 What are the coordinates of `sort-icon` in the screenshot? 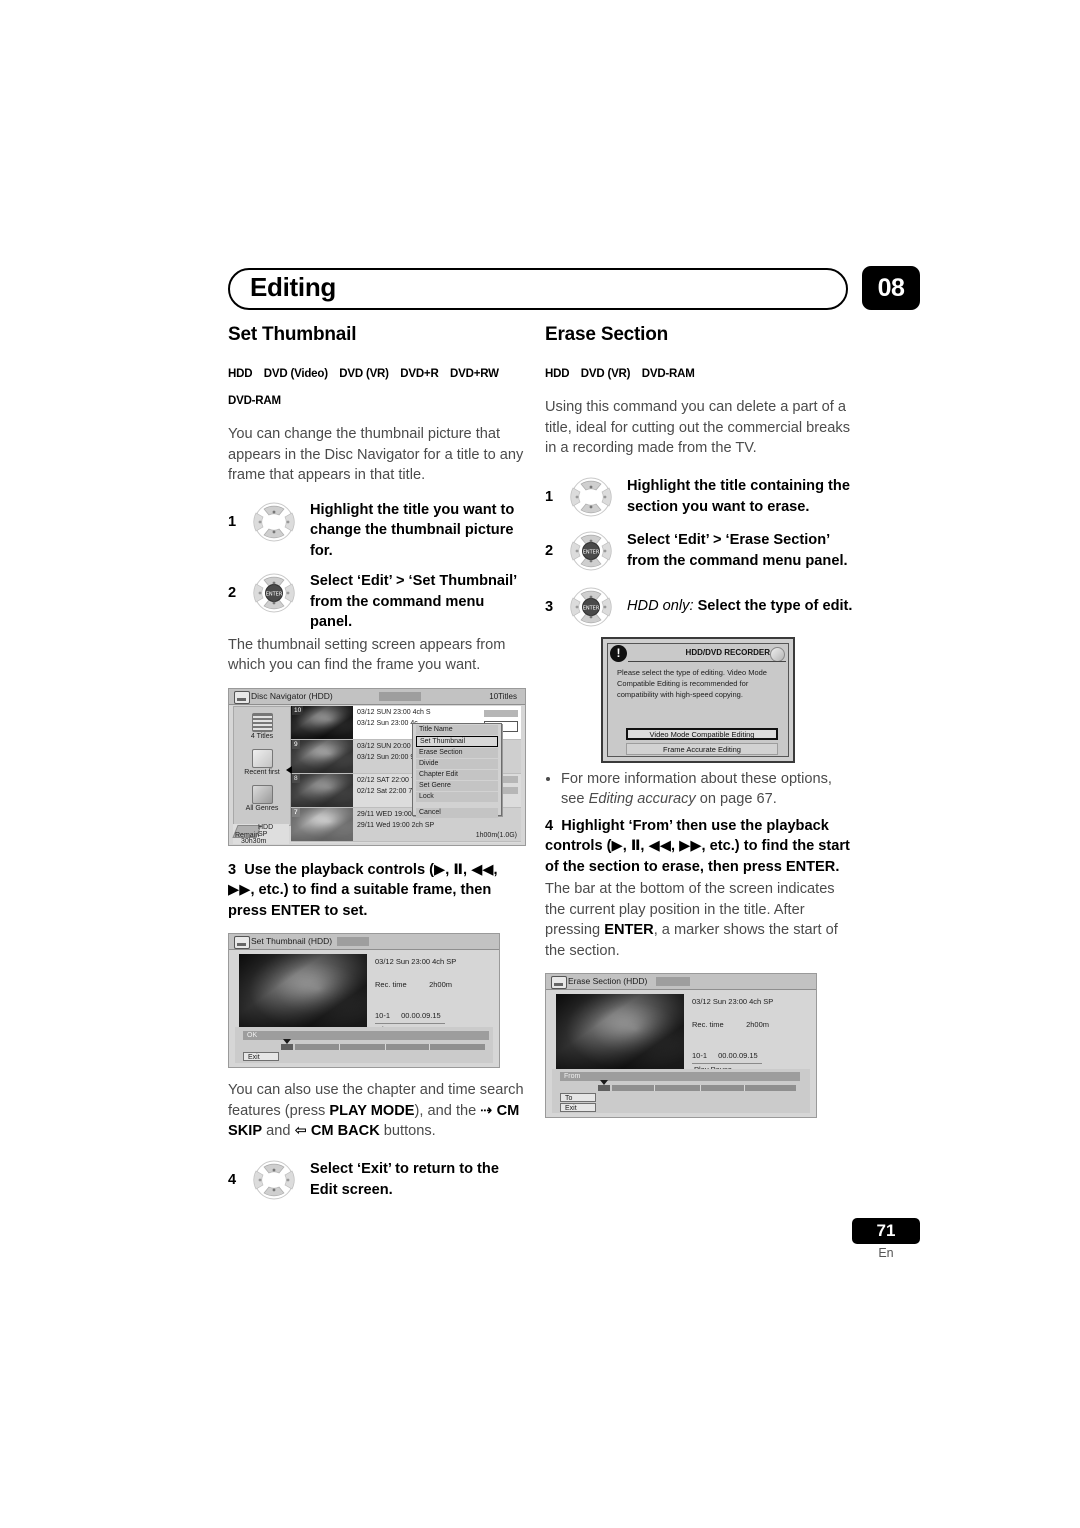 It's located at (262, 758).